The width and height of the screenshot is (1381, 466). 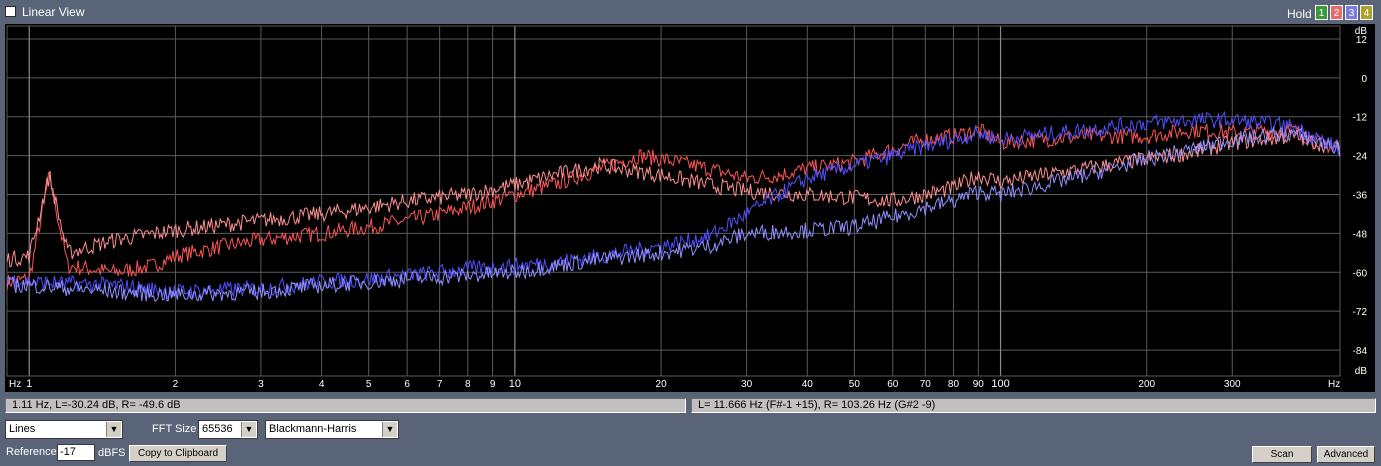 I want to click on title-bar: Linear View Hold 1 2 3 4, so click(x=690, y=12).